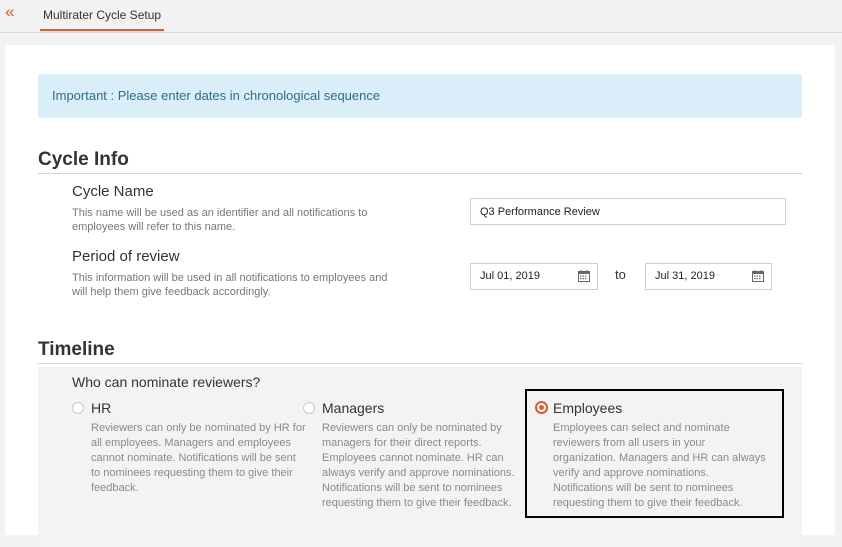  Describe the element at coordinates (126, 256) in the screenshot. I see `period-label: Period of review` at that location.